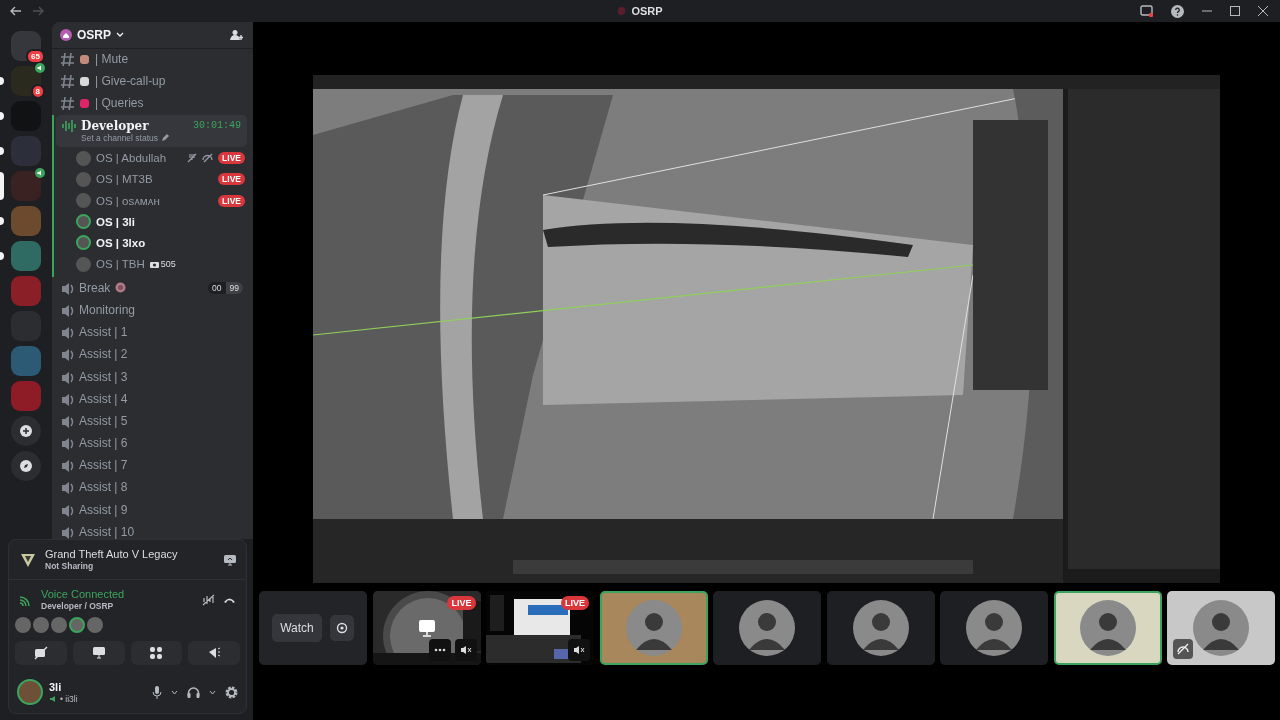 The width and height of the screenshot is (1280, 720). What do you see at coordinates (120, 264) in the screenshot?
I see `member-name: OS | TBH` at bounding box center [120, 264].